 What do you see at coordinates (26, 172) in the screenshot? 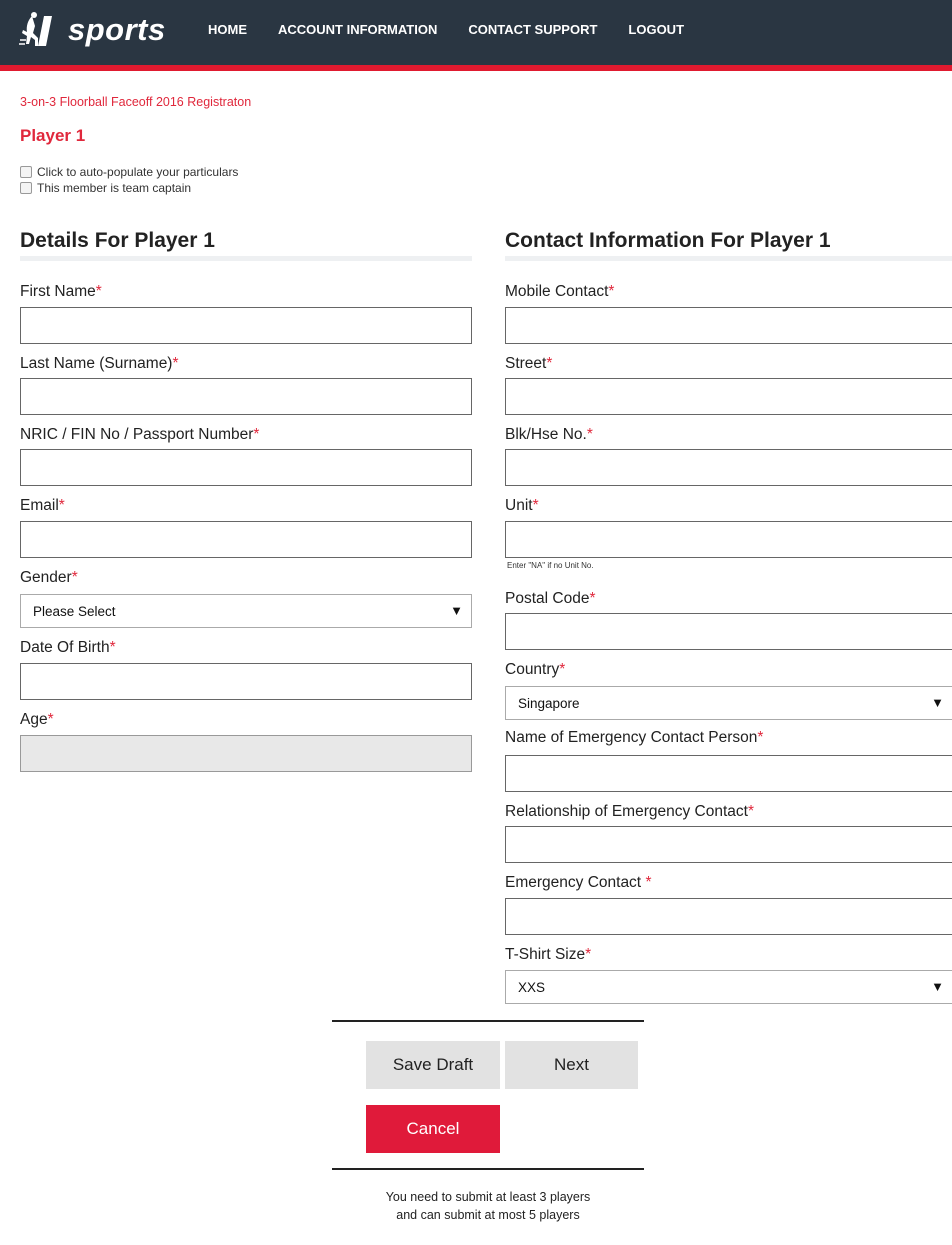
I see `auto-populate-checkbox` at bounding box center [26, 172].